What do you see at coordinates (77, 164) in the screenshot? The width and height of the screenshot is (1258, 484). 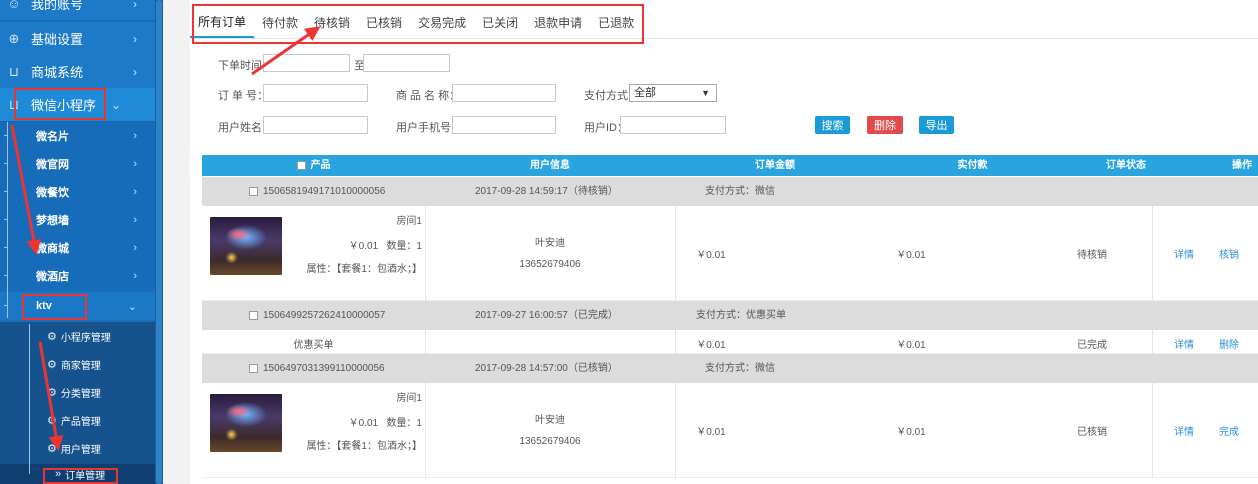 I see `sidebar-subitem-website: 微官网 ›` at bounding box center [77, 164].